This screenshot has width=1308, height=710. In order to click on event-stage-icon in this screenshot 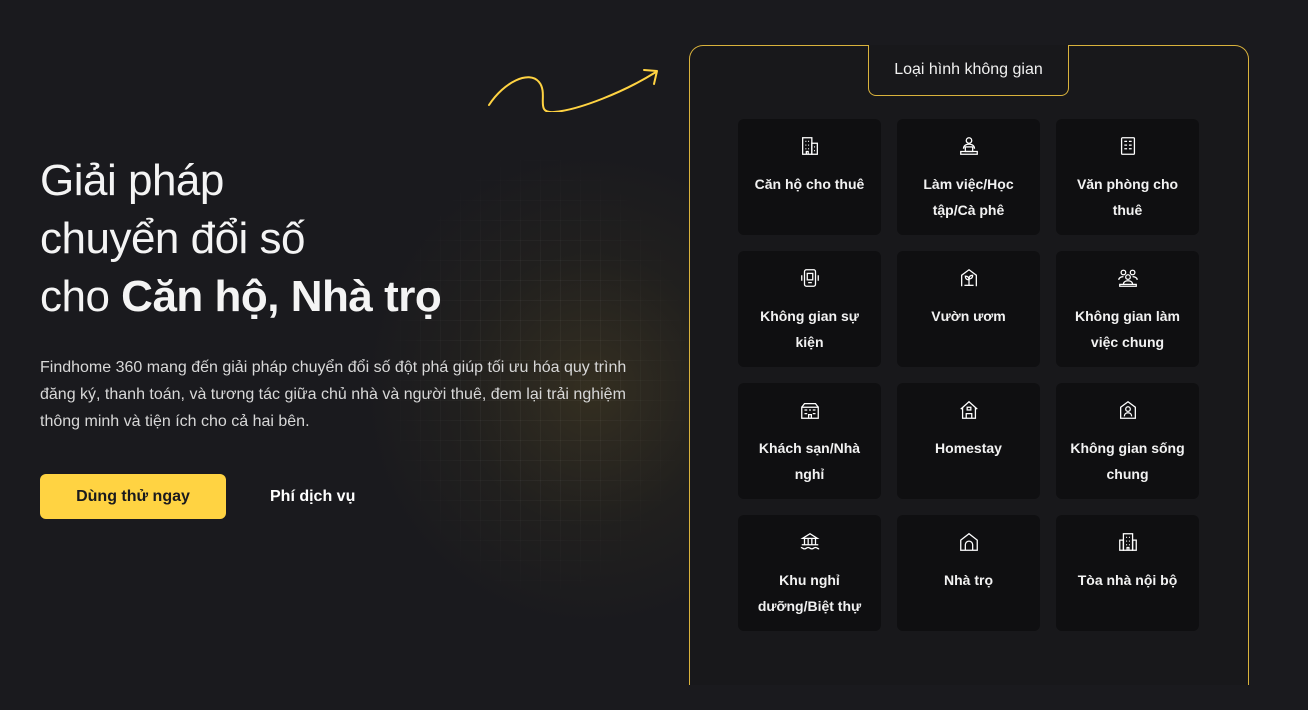, I will do `click(809, 278)`.